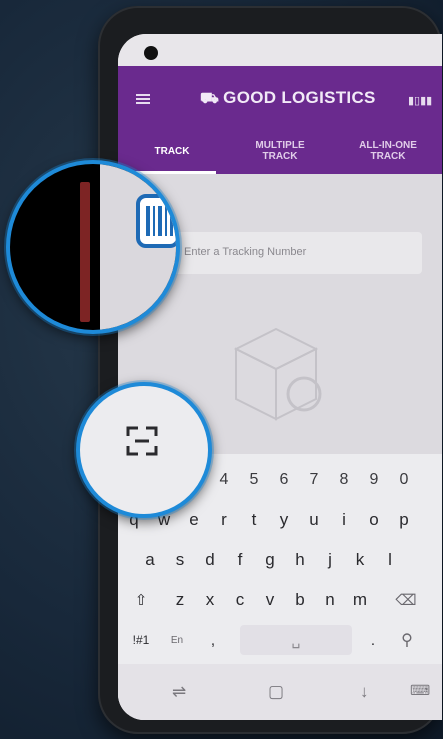  I want to click on key-a: a, so click(150, 560).